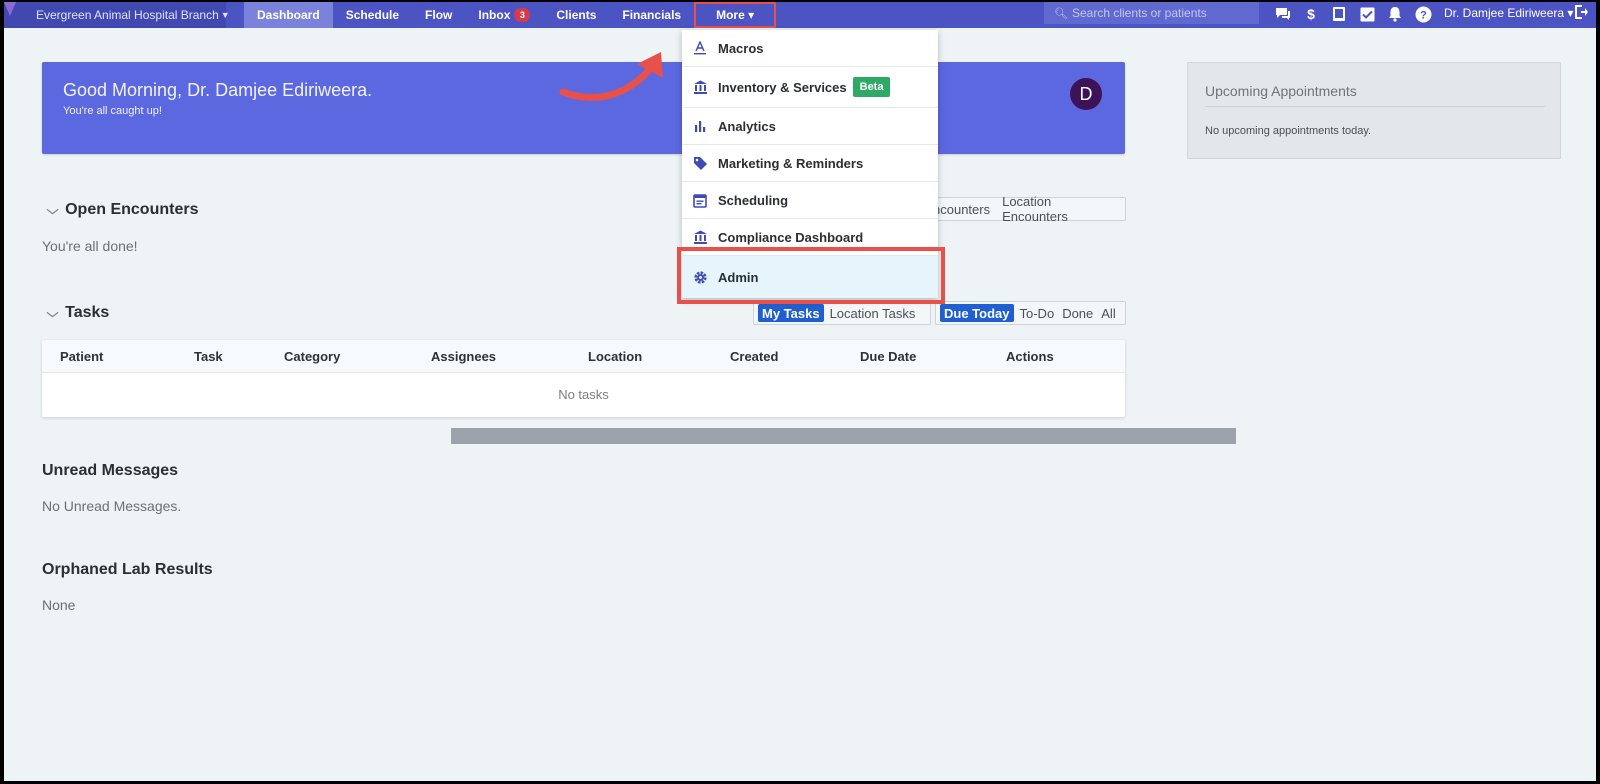 This screenshot has height=784, width=1600. I want to click on tasks-status-toggle: Due Today To-Do Done All, so click(1030, 313).